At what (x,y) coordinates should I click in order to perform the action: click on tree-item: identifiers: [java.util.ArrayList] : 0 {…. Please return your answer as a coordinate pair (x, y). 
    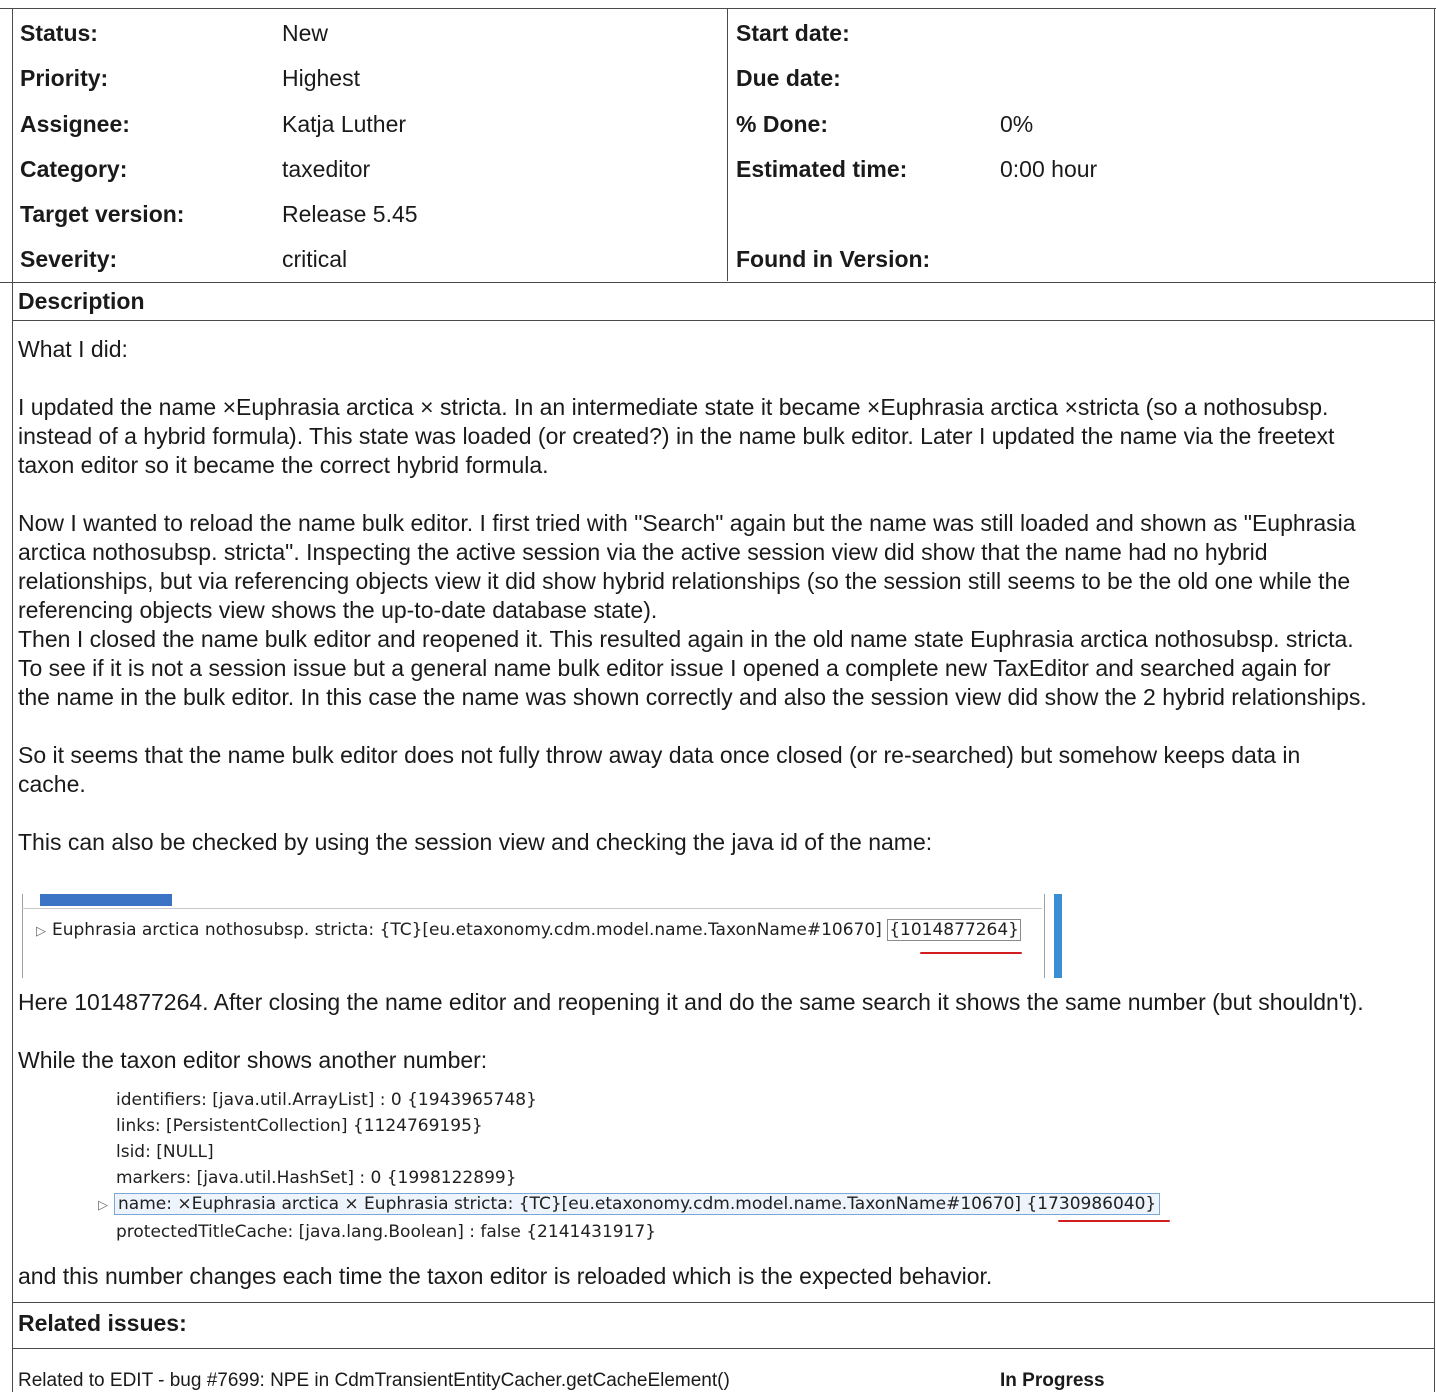
    Looking at the image, I should click on (326, 1100).